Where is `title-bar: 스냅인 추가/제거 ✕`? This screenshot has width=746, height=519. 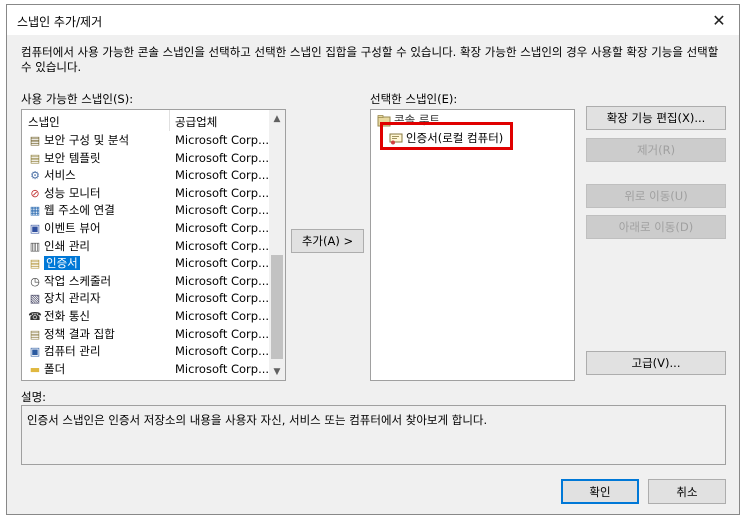 title-bar: 스냅인 추가/제거 ✕ is located at coordinates (373, 20).